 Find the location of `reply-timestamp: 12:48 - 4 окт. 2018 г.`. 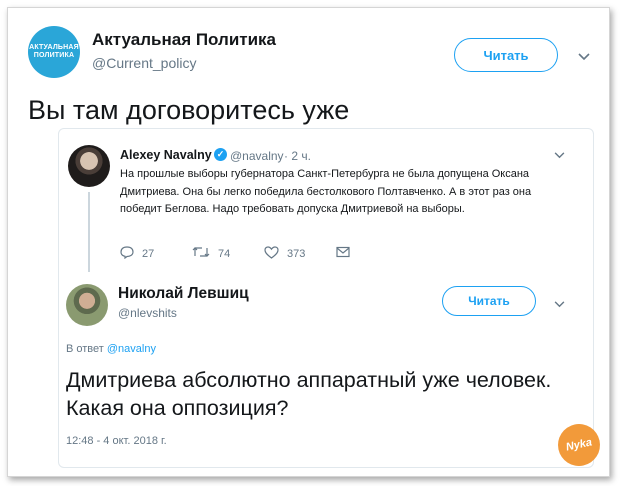

reply-timestamp: 12:48 - 4 окт. 2018 г. is located at coordinates (116, 441).